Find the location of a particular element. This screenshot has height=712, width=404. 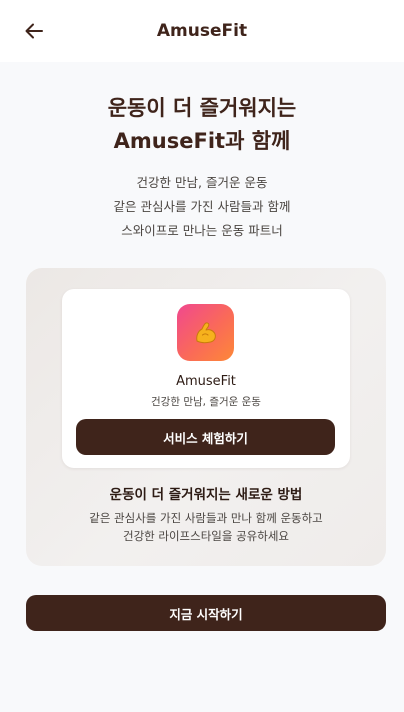

hero-subtitle-line: 같은 관심사를 가진 사람들과 함께 is located at coordinates (202, 206).